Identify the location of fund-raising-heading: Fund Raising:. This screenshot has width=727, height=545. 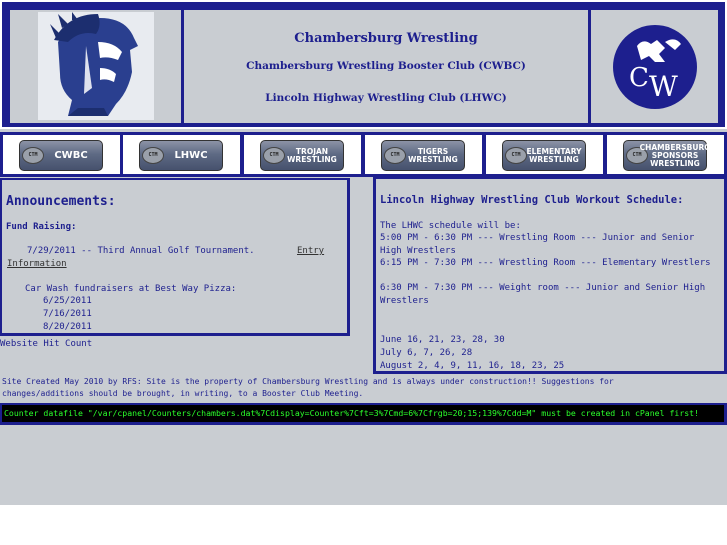
(41, 227).